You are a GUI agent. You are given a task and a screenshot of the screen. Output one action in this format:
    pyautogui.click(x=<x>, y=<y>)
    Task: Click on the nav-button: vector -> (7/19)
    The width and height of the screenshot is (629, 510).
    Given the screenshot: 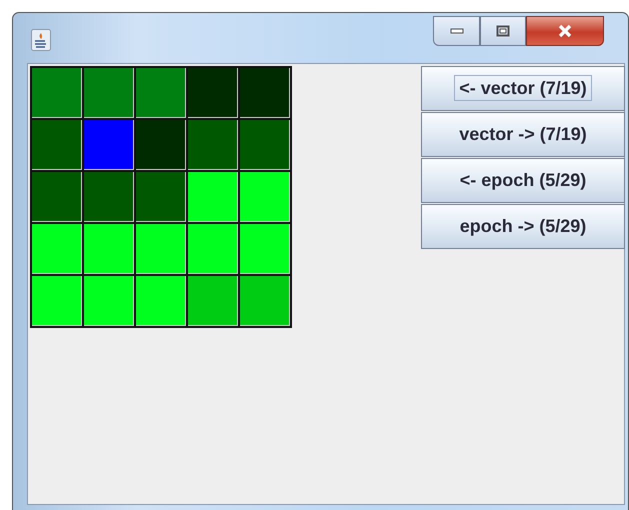 What is the action you would take?
    pyautogui.click(x=523, y=134)
    